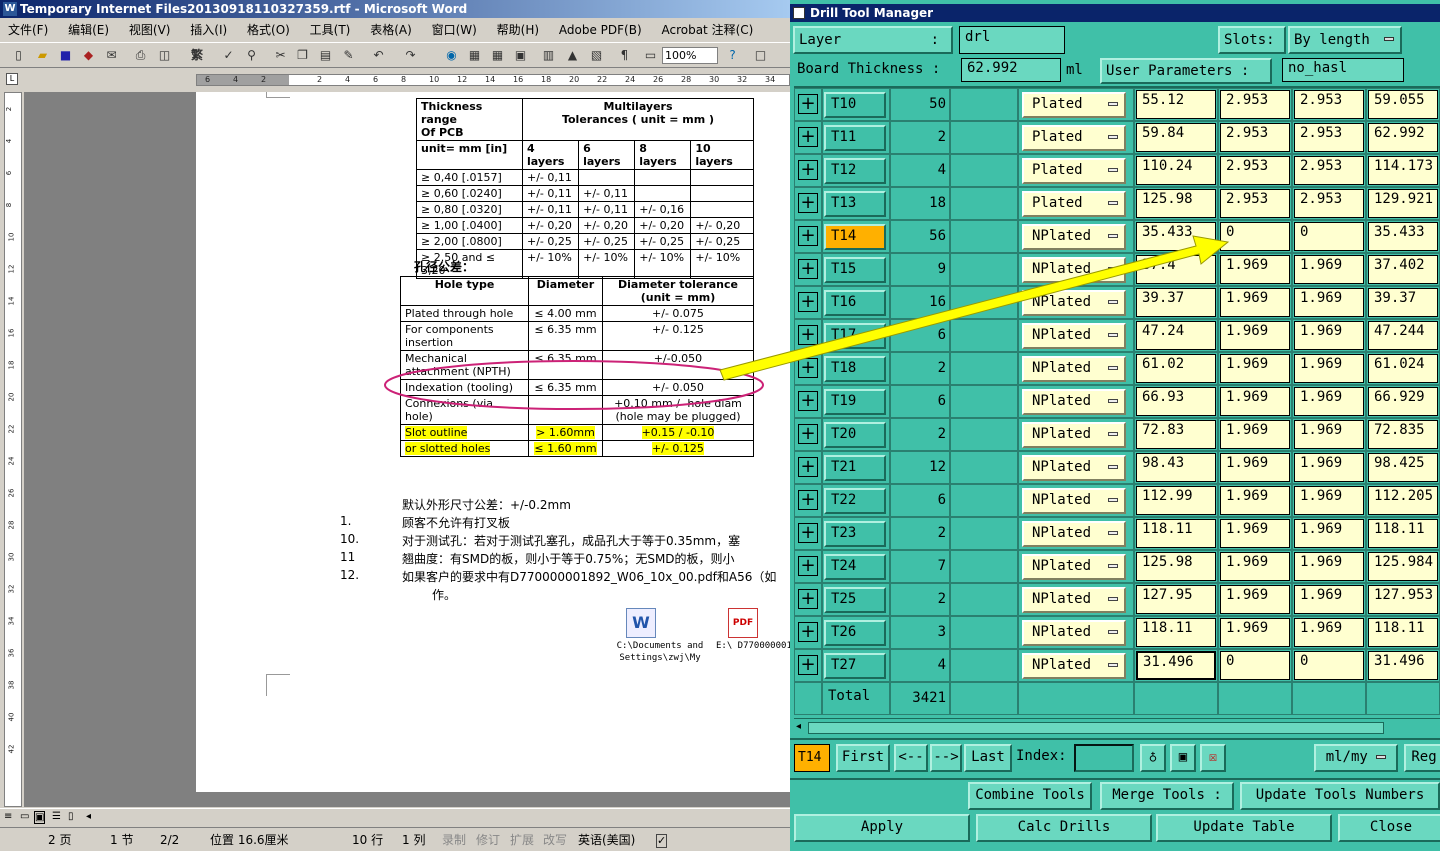 The width and height of the screenshot is (1440, 851). What do you see at coordinates (1176, 599) in the screenshot?
I see `tool-value-a: 127.95` at bounding box center [1176, 599].